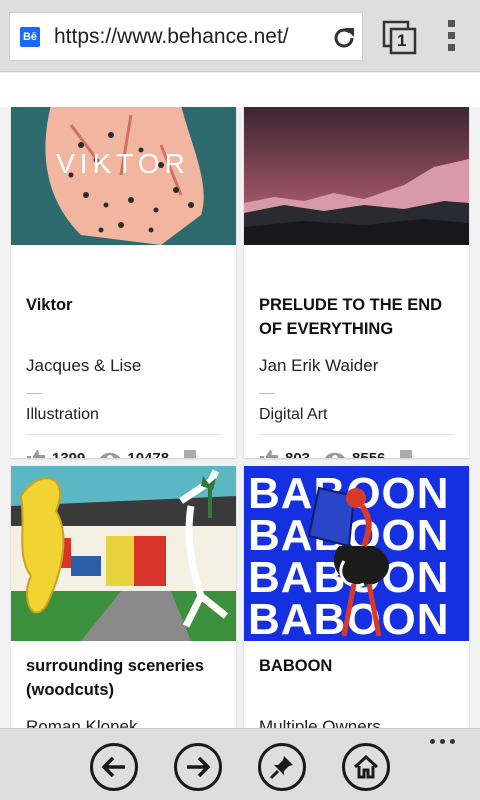  I want to click on address-bar-area: Bē https://www.behance.net/ 1, so click(240, 36).